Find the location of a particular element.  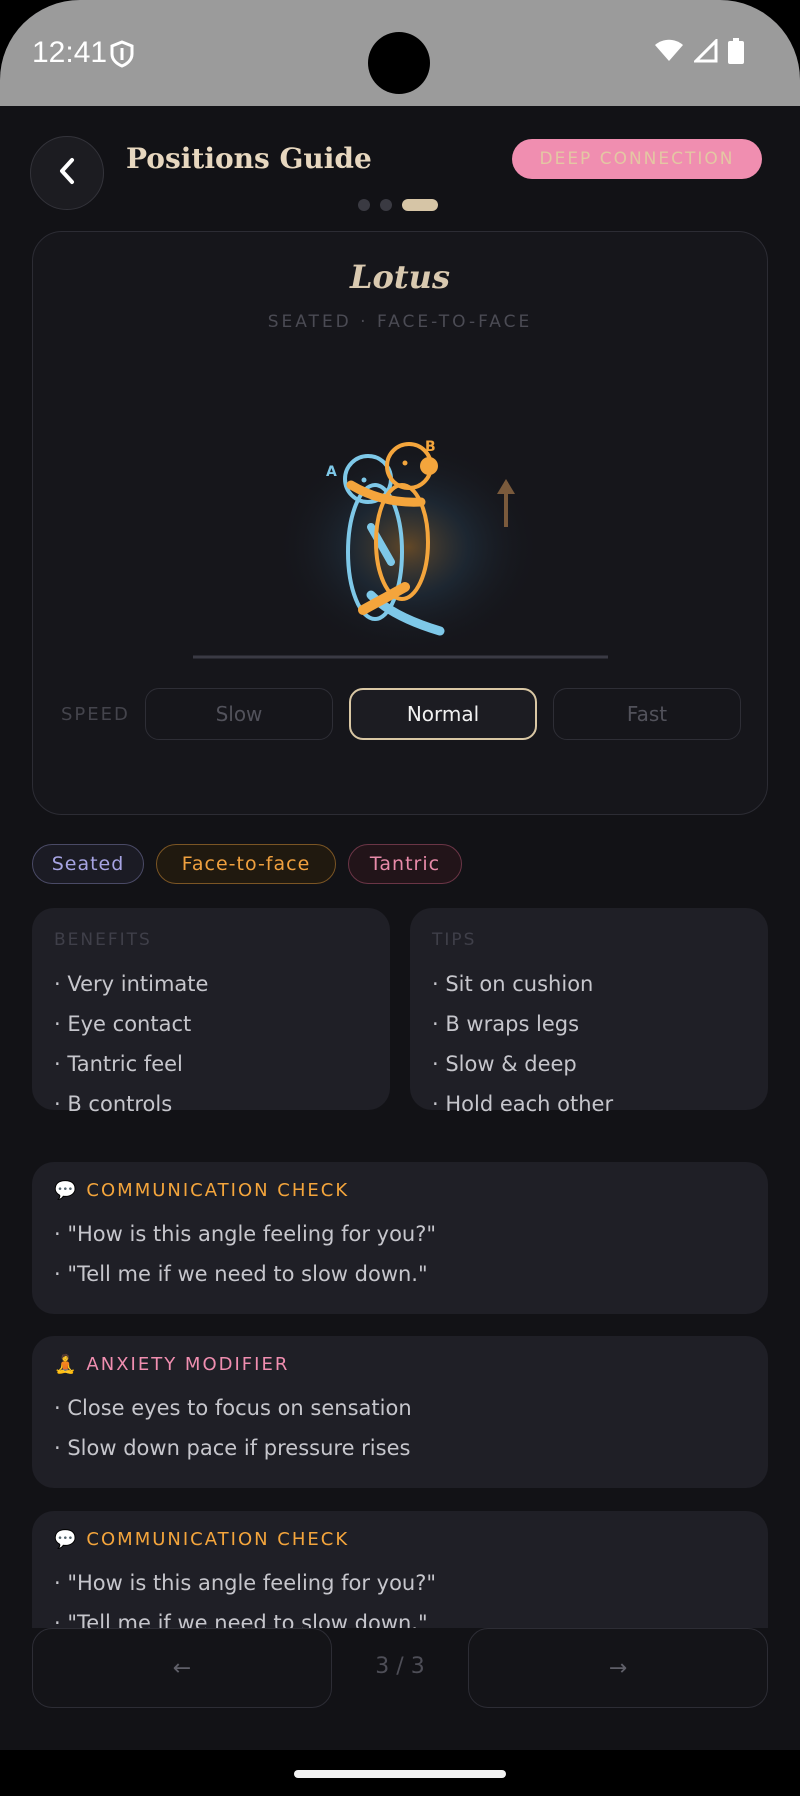

mode-badge: DEEP CONNECTION is located at coordinates (637, 159).